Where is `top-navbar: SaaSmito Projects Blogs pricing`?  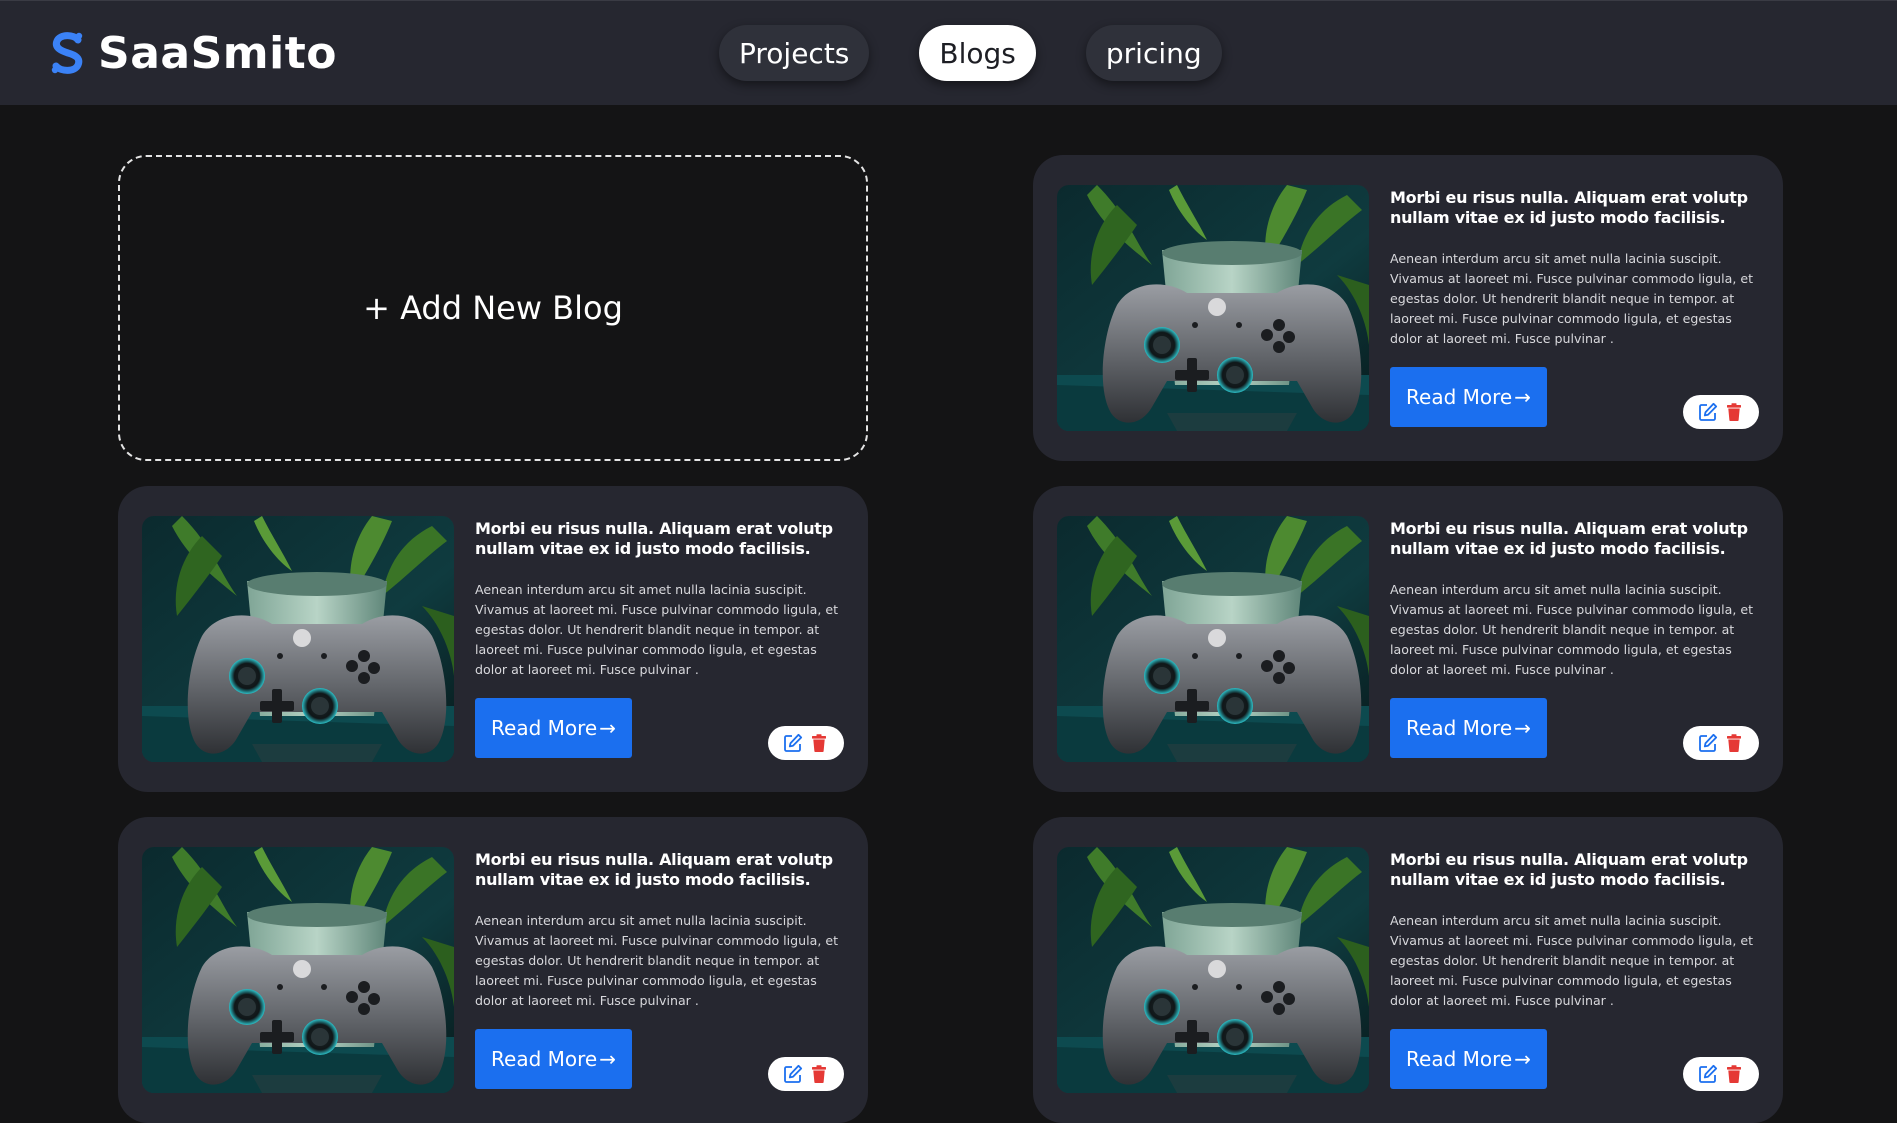 top-navbar: SaaSmito Projects Blogs pricing is located at coordinates (948, 52).